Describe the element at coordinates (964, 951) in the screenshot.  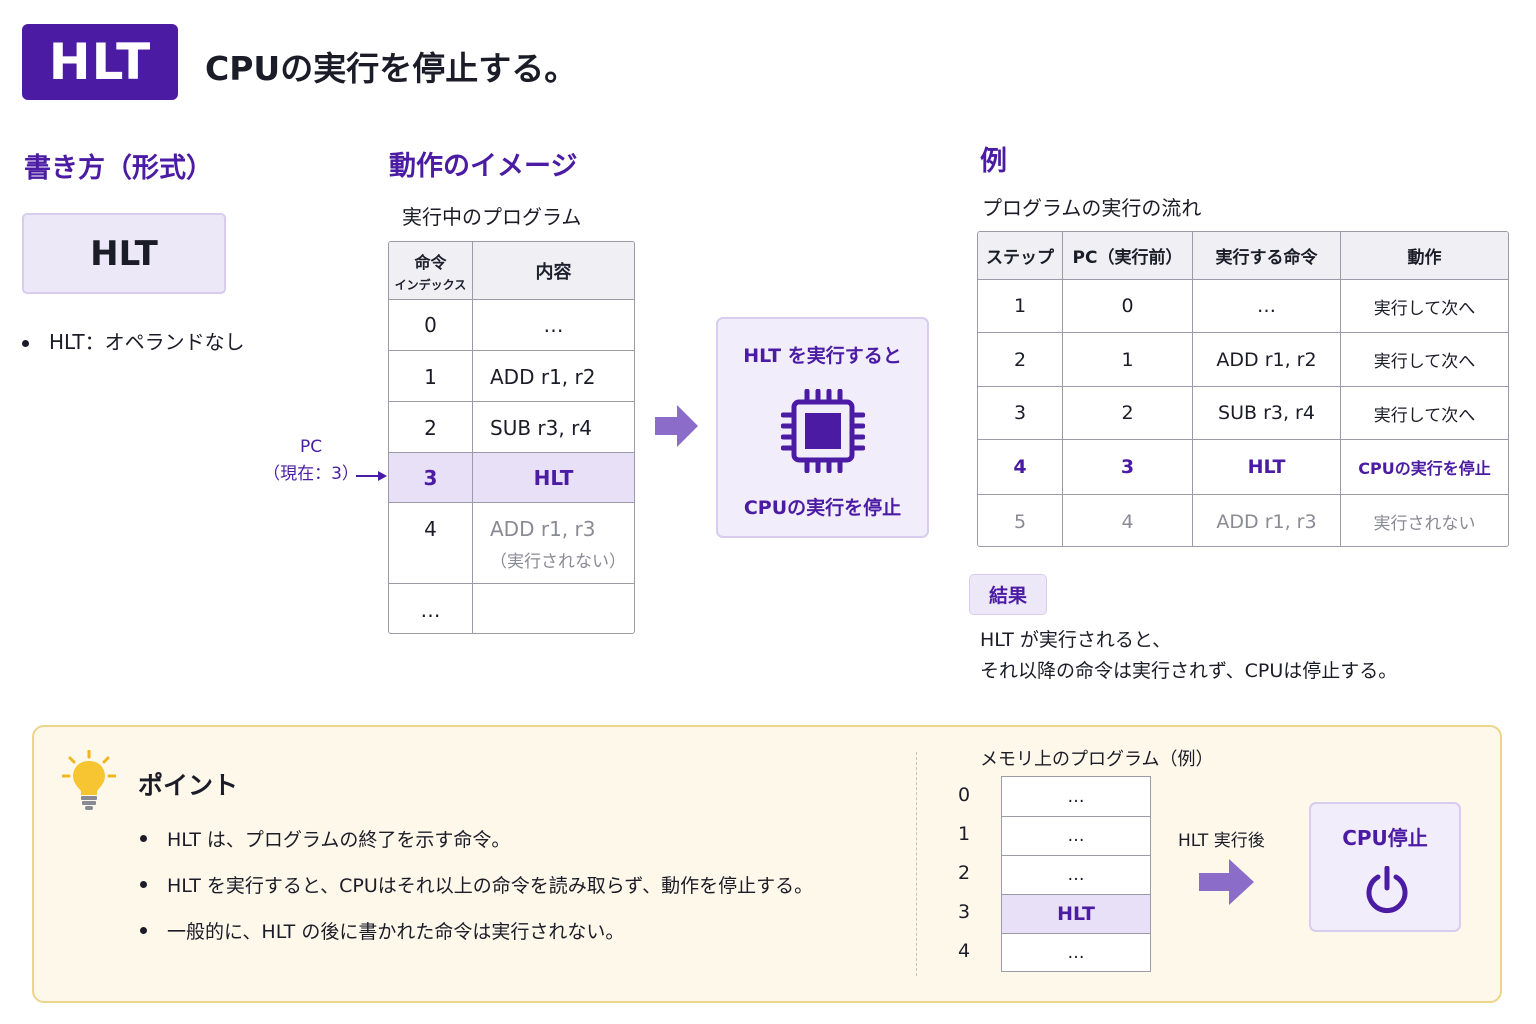
I see `memory-index: 4` at that location.